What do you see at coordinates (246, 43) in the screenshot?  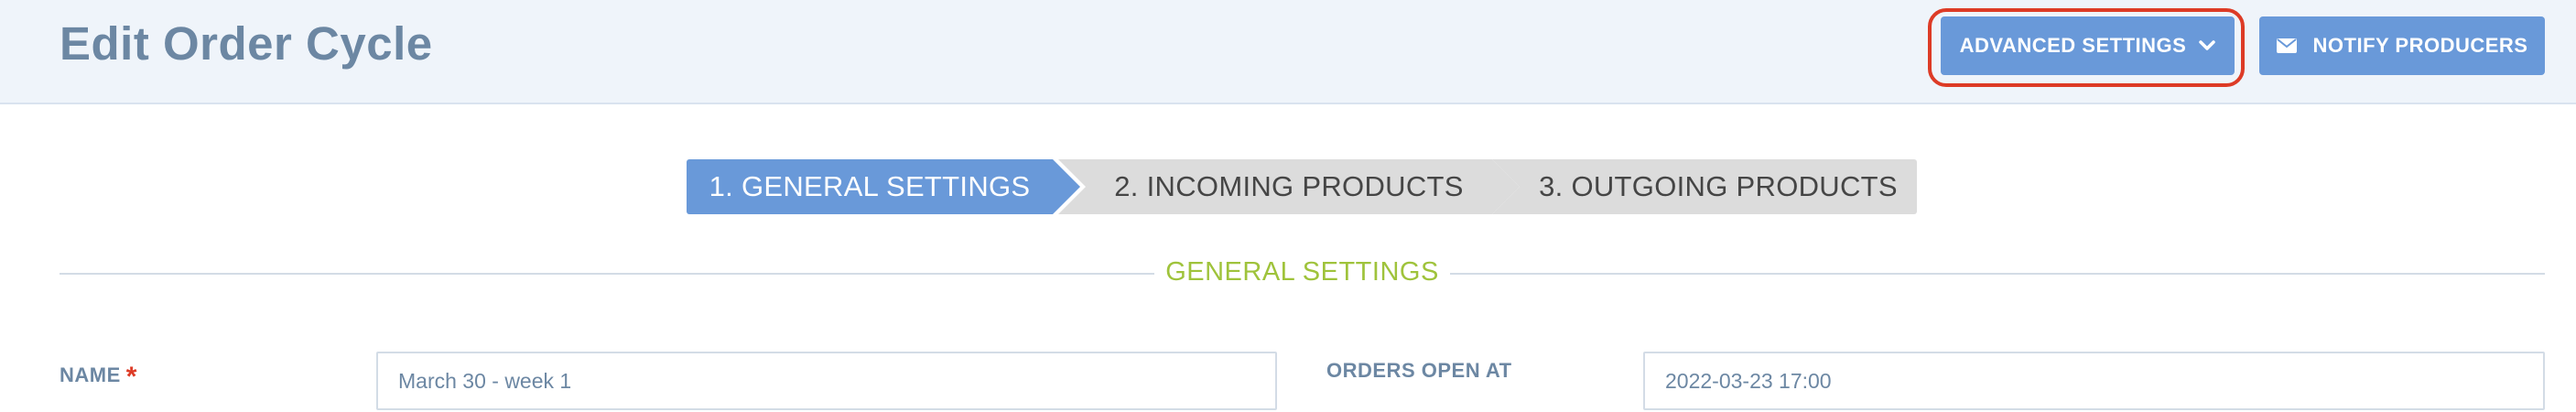 I see `page-title: Edit Order Cycle` at bounding box center [246, 43].